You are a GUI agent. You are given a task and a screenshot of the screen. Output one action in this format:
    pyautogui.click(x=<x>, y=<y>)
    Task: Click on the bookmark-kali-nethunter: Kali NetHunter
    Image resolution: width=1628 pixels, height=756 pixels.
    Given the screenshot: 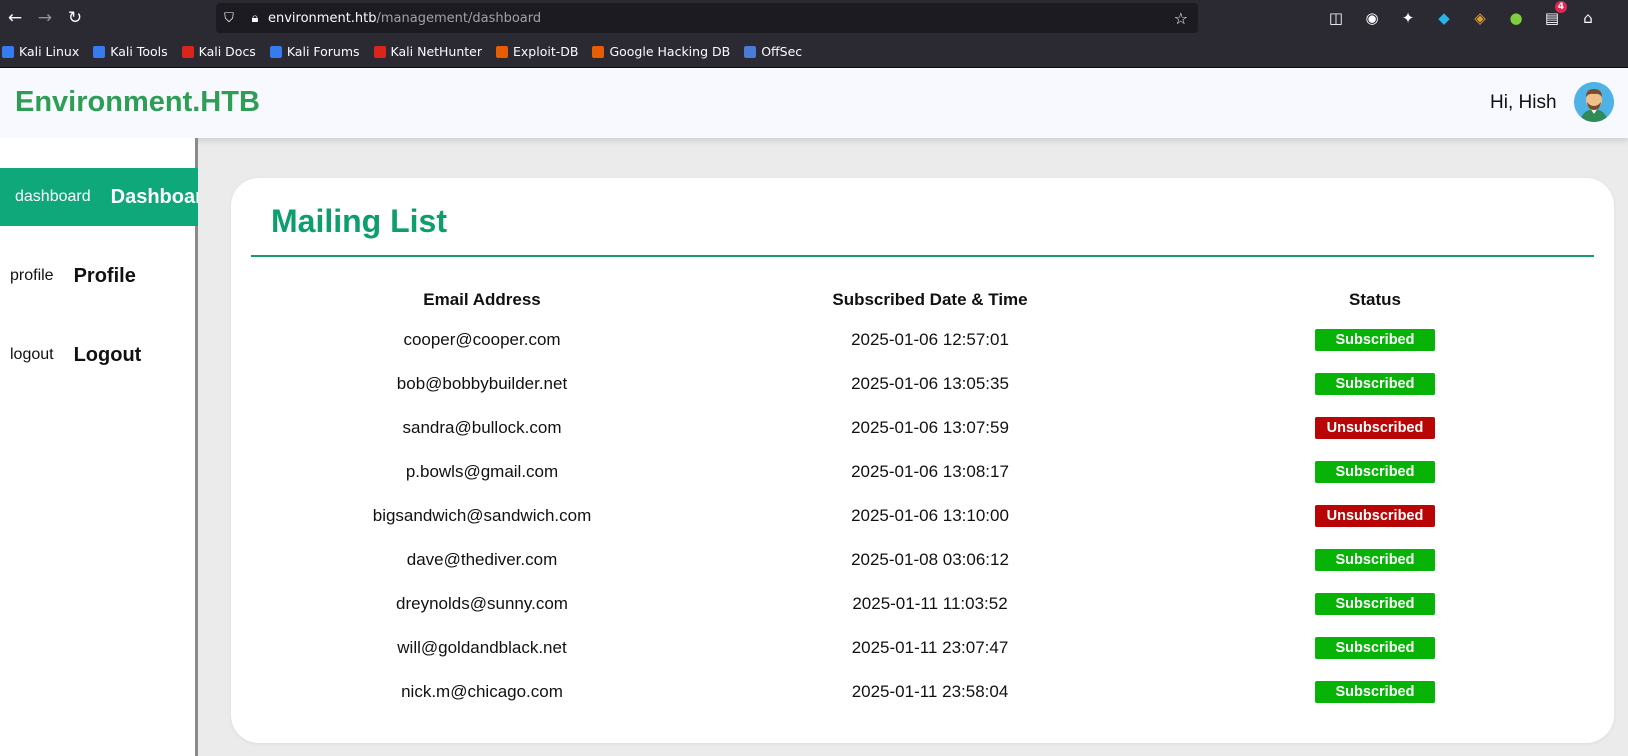 What is the action you would take?
    pyautogui.click(x=427, y=51)
    